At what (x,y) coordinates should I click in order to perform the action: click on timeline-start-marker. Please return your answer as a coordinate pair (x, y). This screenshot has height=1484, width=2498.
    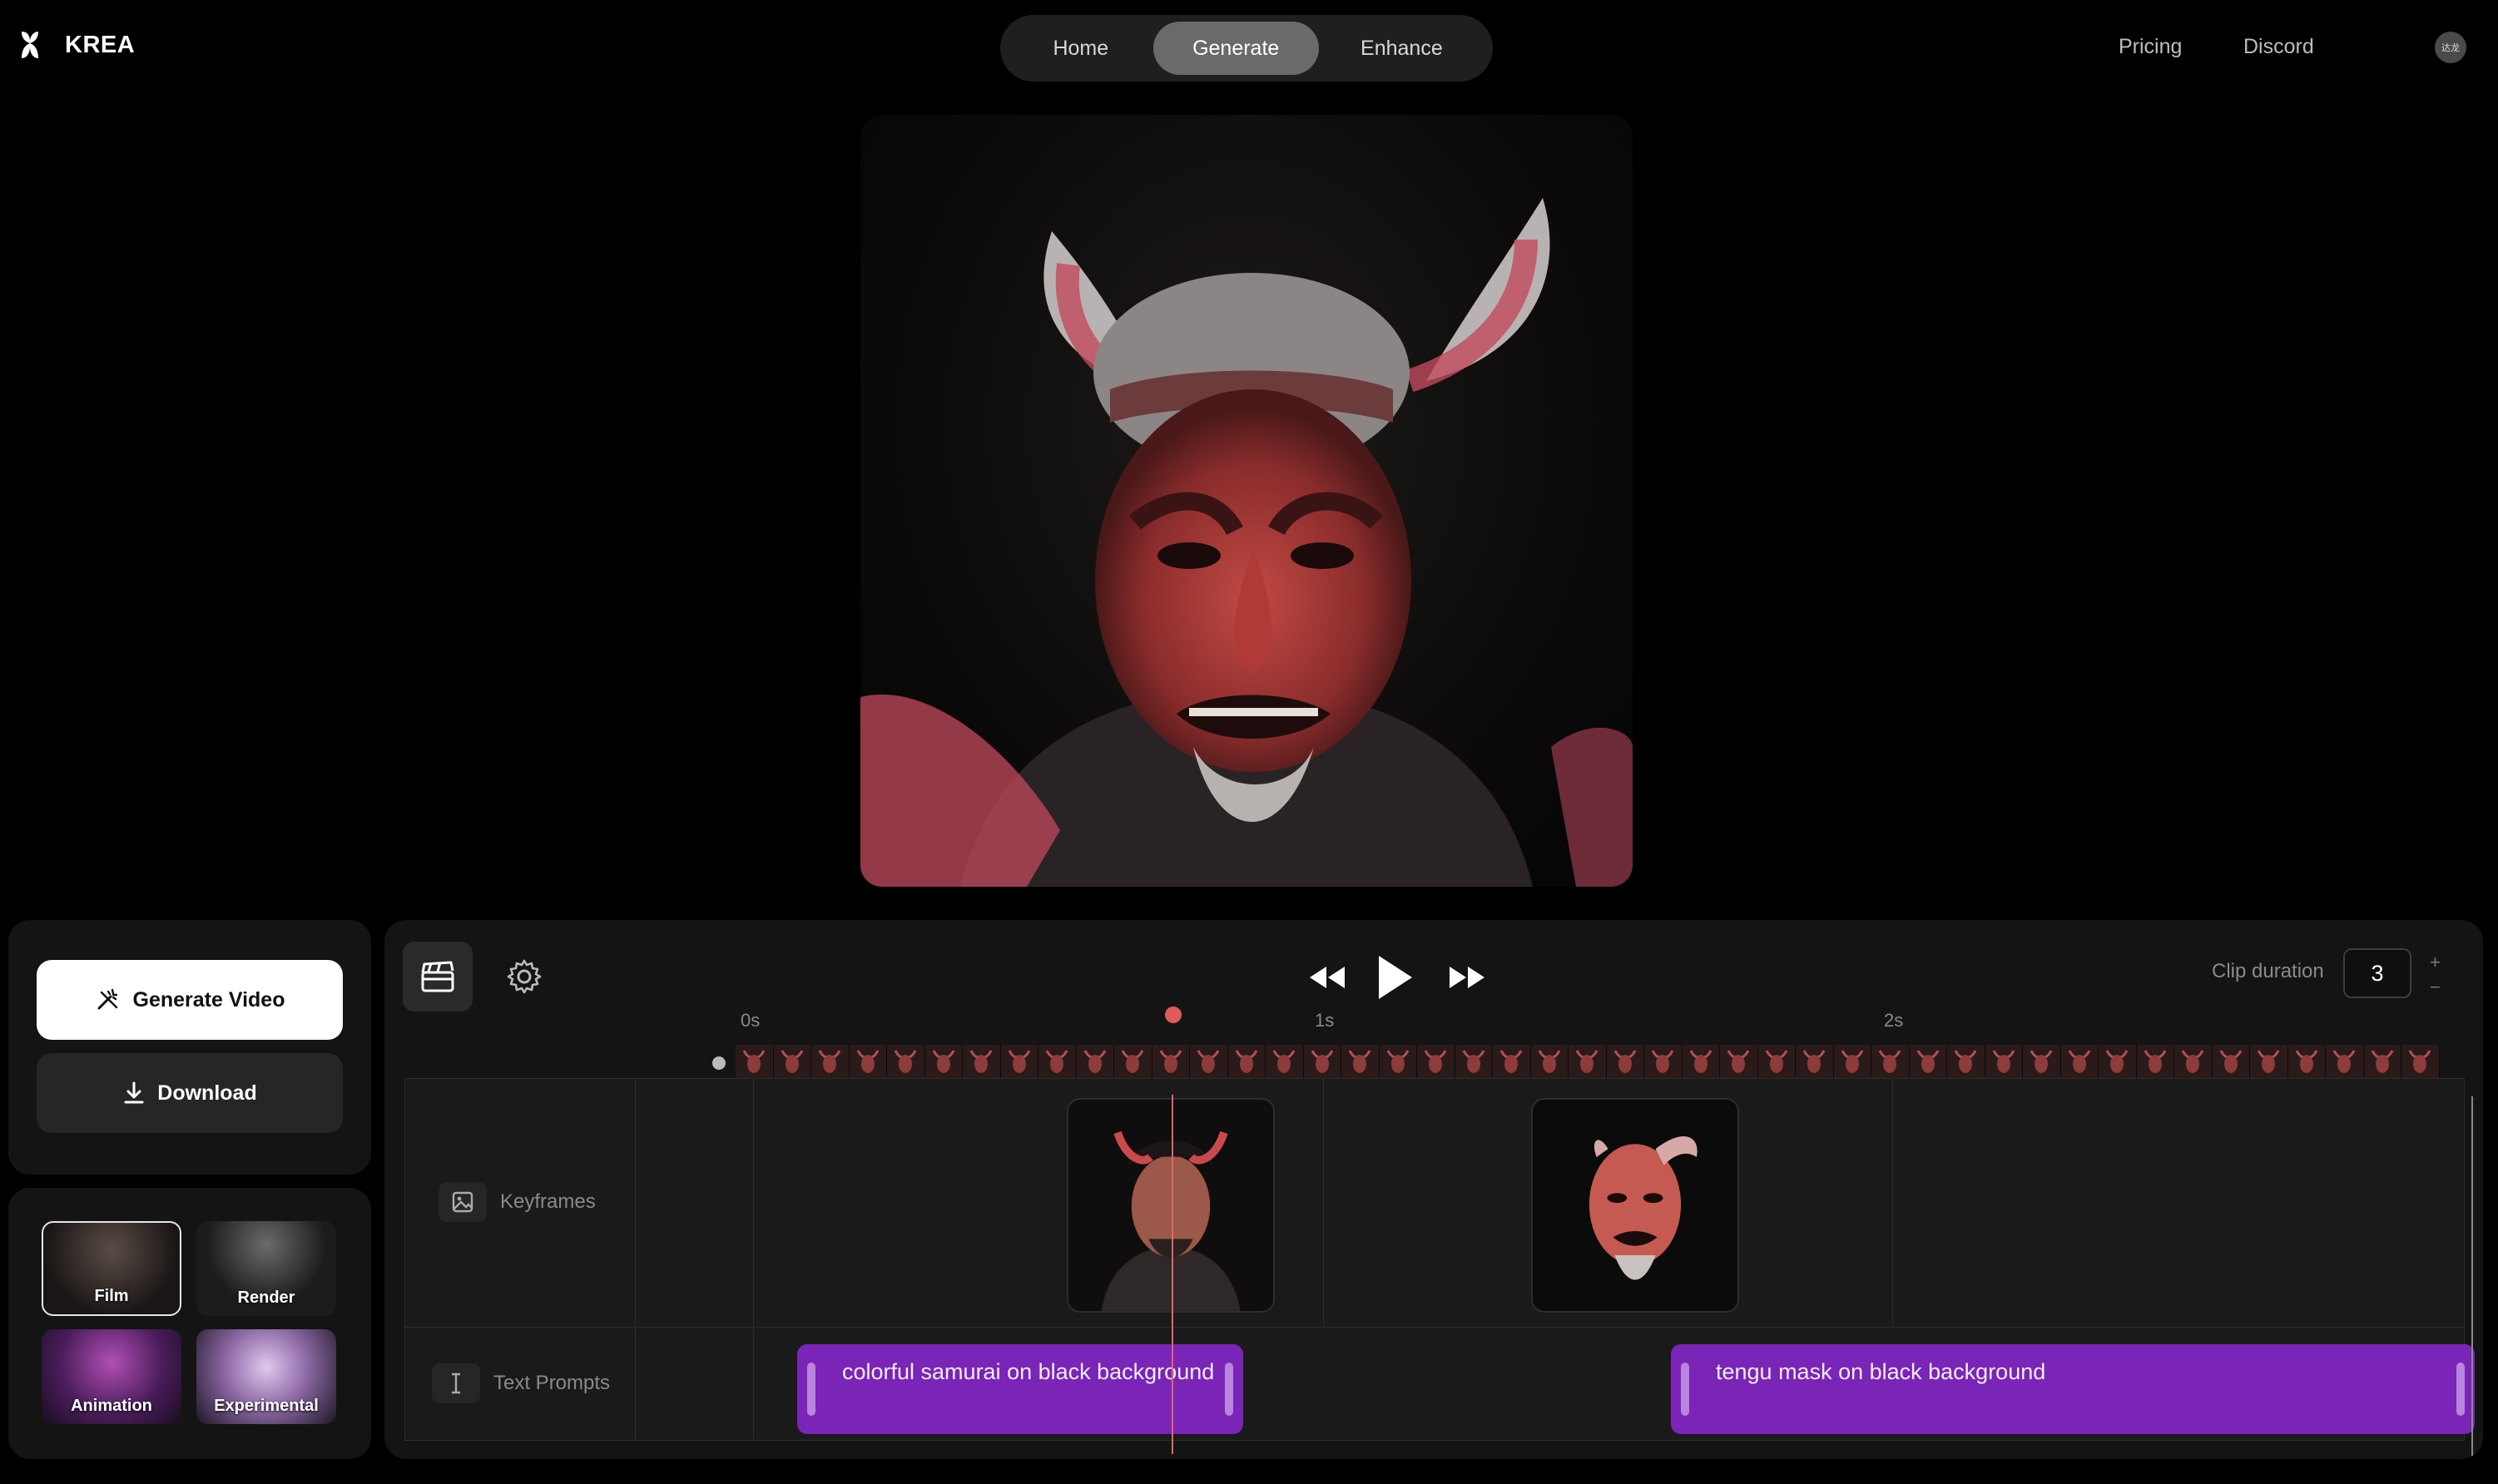
    Looking at the image, I should click on (719, 1063).